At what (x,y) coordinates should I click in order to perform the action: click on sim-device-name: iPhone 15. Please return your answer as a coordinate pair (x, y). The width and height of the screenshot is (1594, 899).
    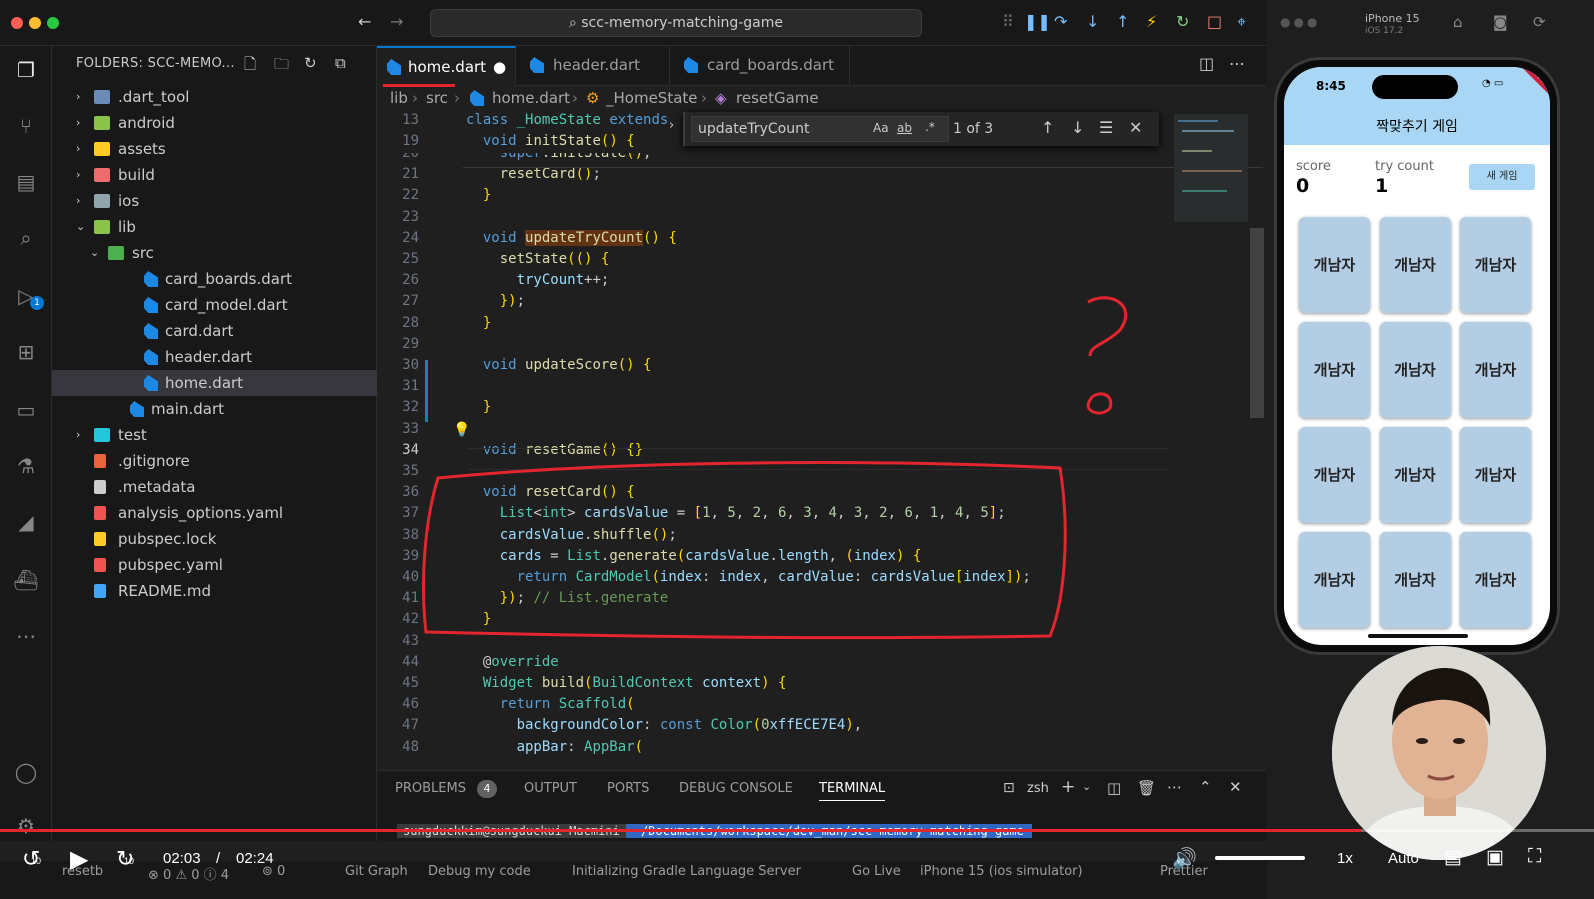
    Looking at the image, I should click on (1392, 18).